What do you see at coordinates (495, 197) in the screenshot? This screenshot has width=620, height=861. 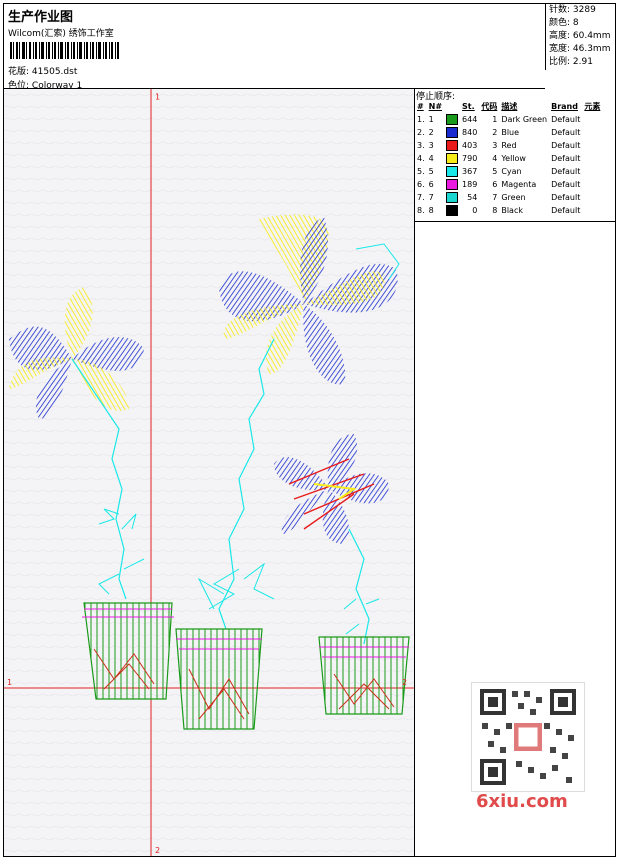 I see `row-code: 7` at bounding box center [495, 197].